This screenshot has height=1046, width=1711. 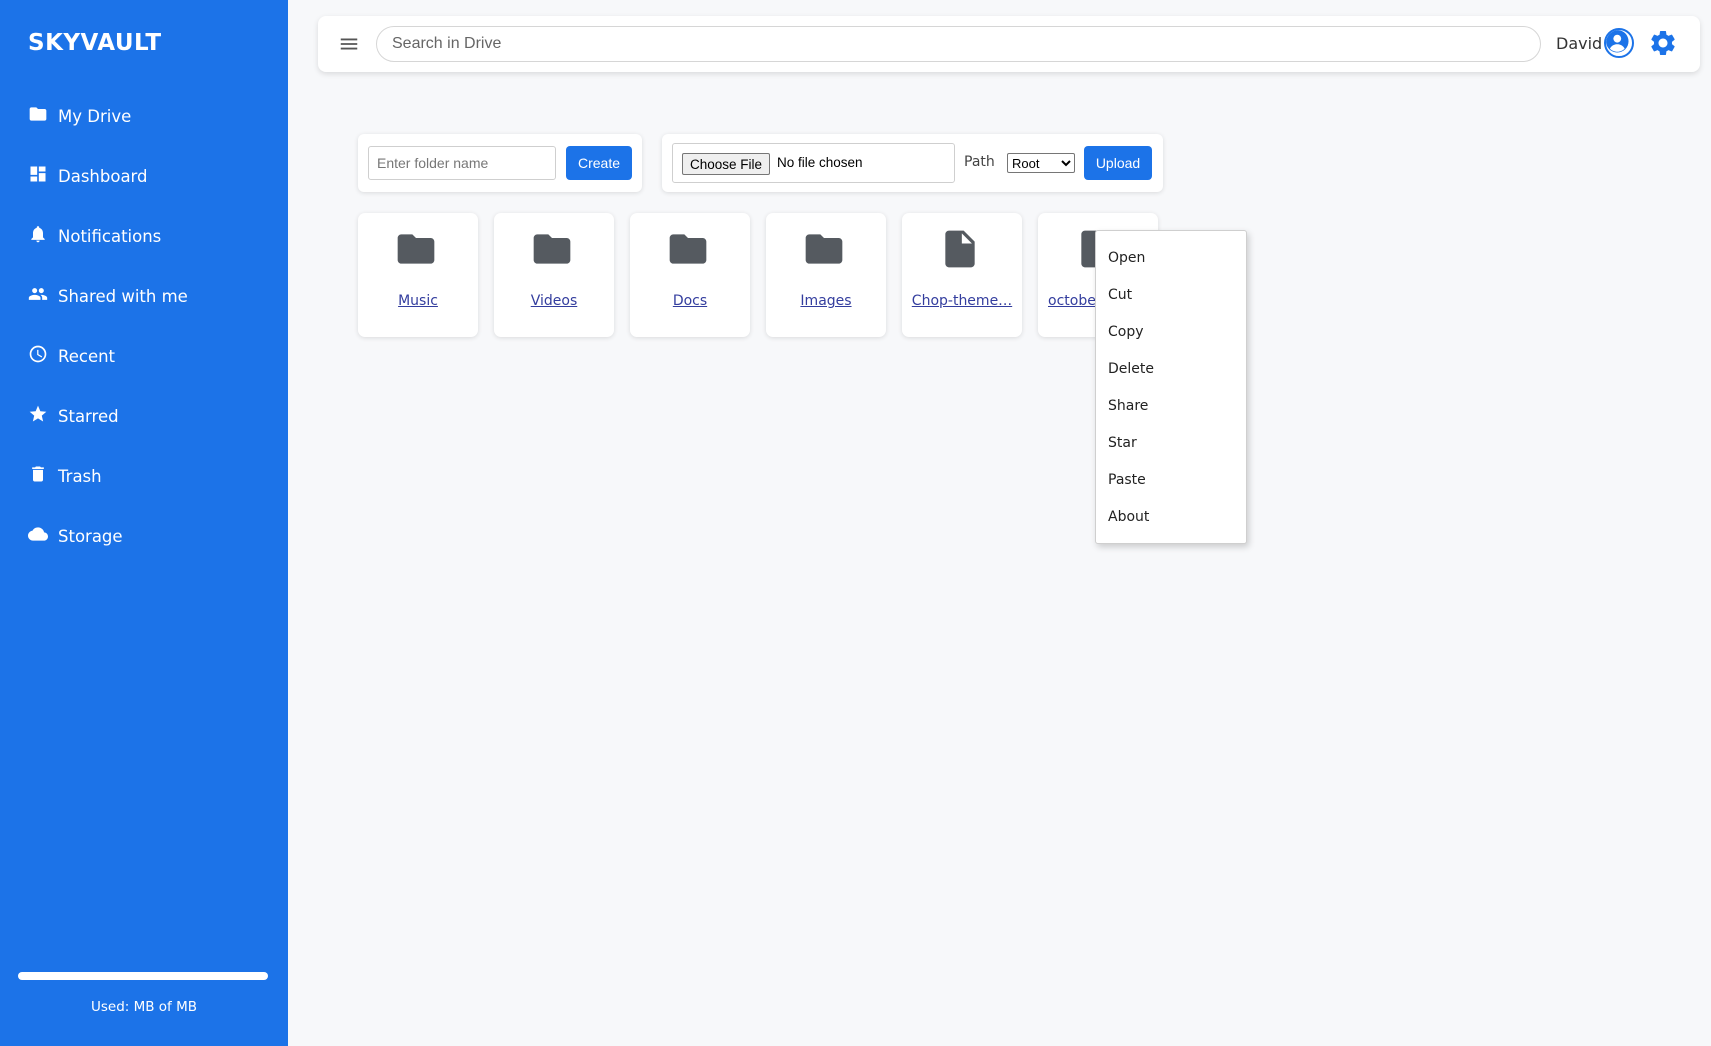 What do you see at coordinates (143, 976) in the screenshot?
I see `storage-progress-bar` at bounding box center [143, 976].